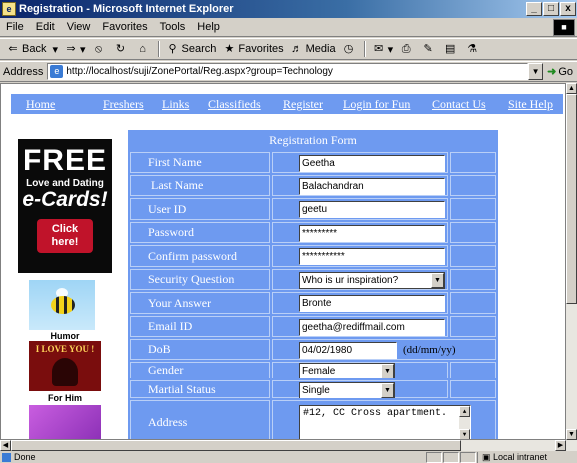 This screenshot has width=577, height=463. I want to click on discuss-icon: ▤, so click(450, 49).